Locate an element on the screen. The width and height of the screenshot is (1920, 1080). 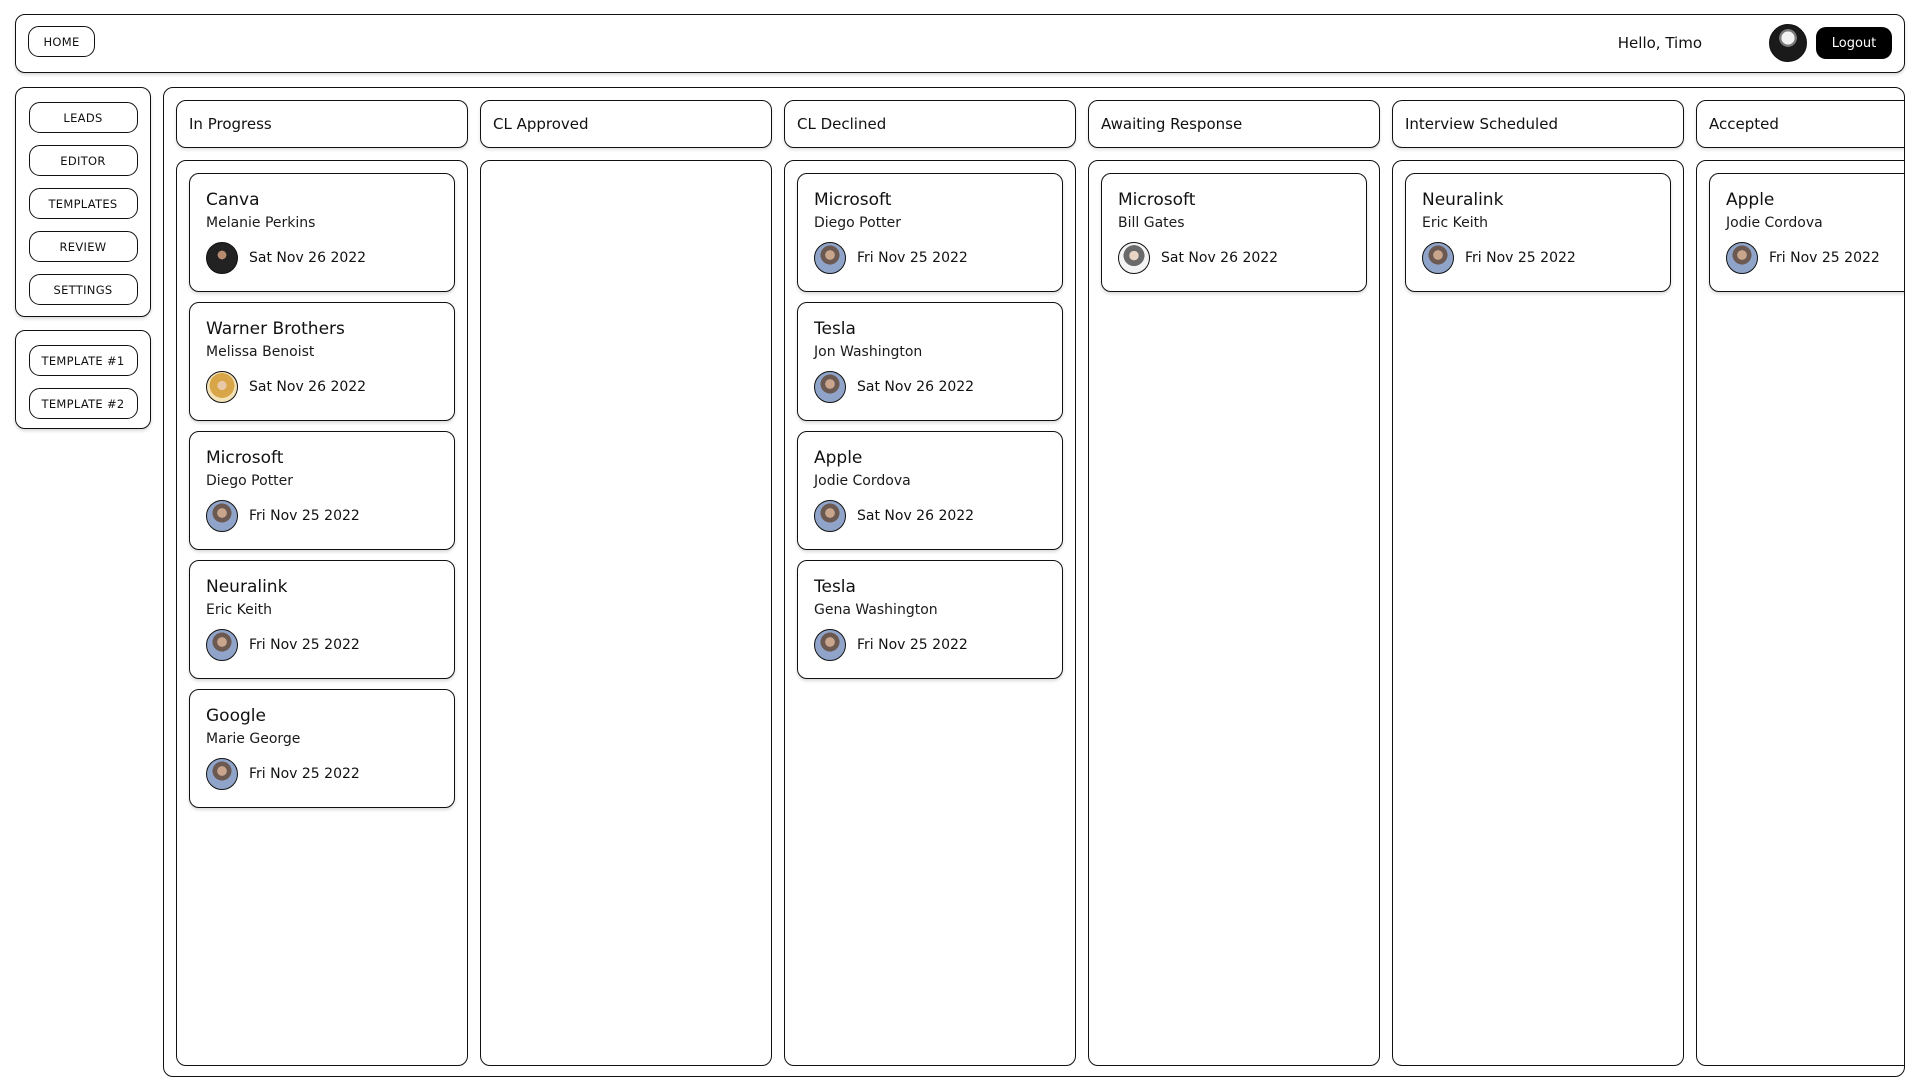
template-1-button: TEMPLATE #1 is located at coordinates (83, 360).